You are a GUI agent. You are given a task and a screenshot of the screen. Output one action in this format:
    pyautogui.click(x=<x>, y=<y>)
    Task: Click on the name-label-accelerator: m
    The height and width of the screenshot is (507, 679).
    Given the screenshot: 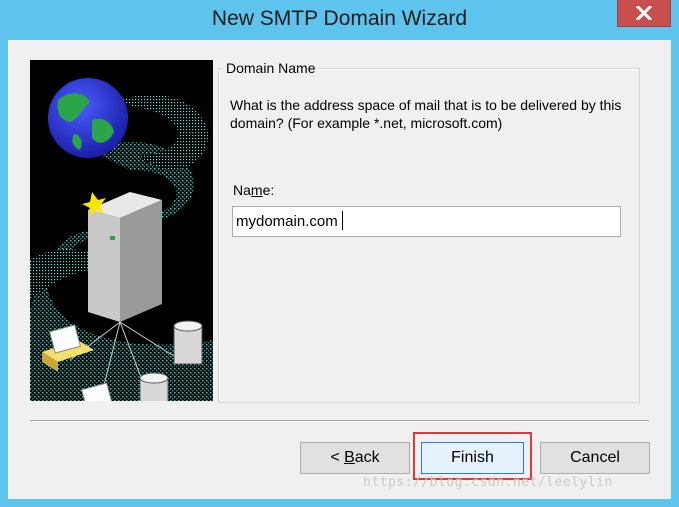 What is the action you would take?
    pyautogui.click(x=256, y=190)
    